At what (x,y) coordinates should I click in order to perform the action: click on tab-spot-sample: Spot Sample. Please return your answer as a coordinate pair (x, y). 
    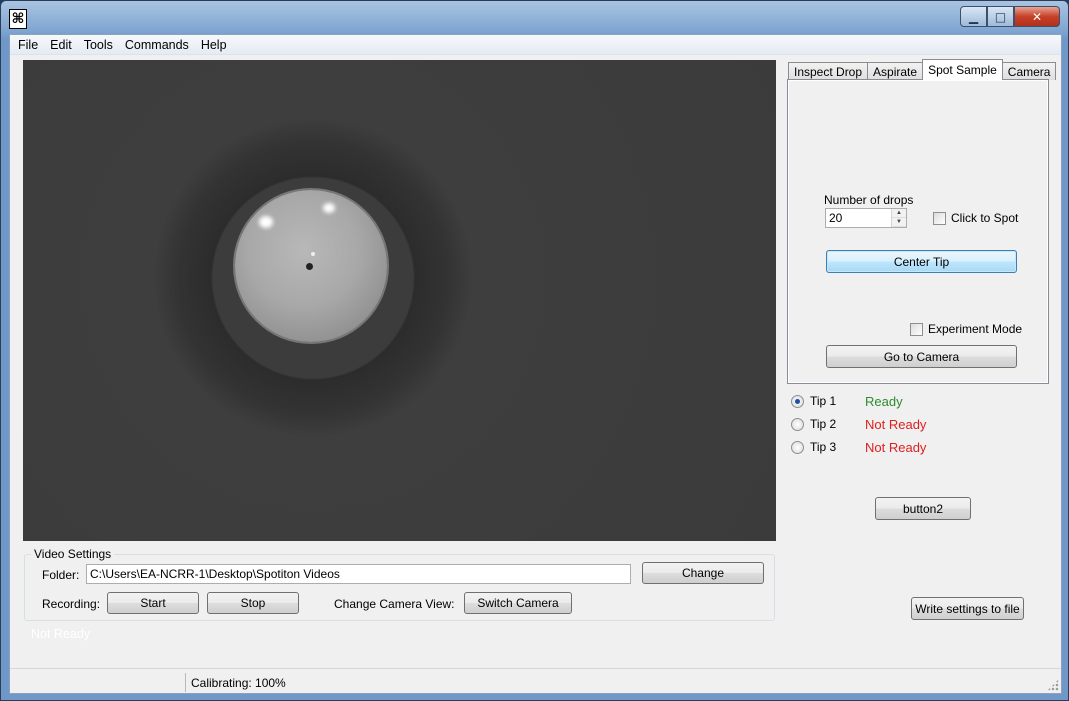
    Looking at the image, I should click on (962, 69).